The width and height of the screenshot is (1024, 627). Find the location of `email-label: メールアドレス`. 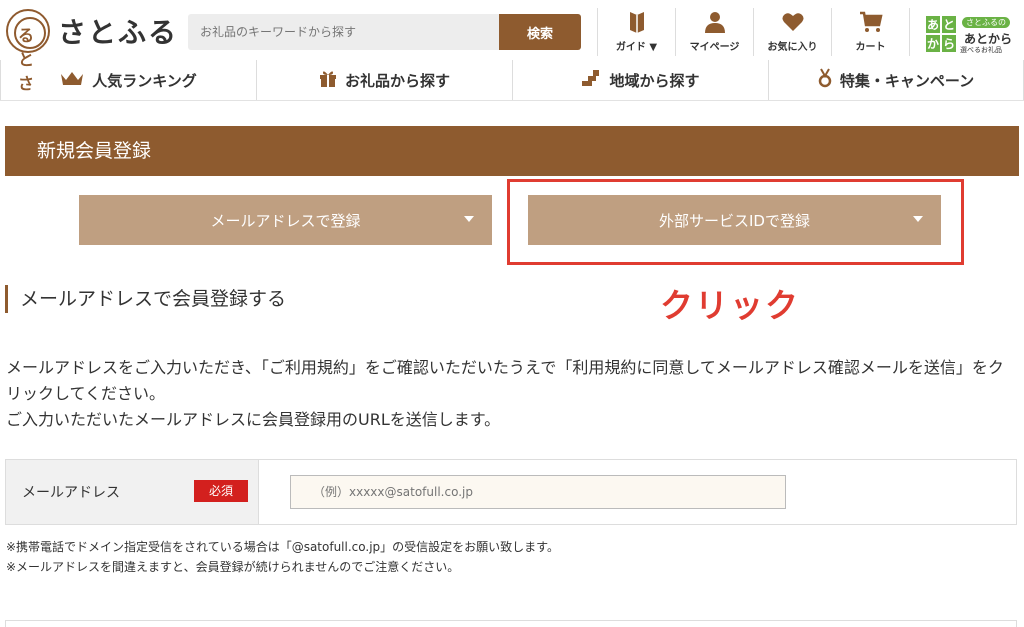

email-label: メールアドレス is located at coordinates (71, 493).